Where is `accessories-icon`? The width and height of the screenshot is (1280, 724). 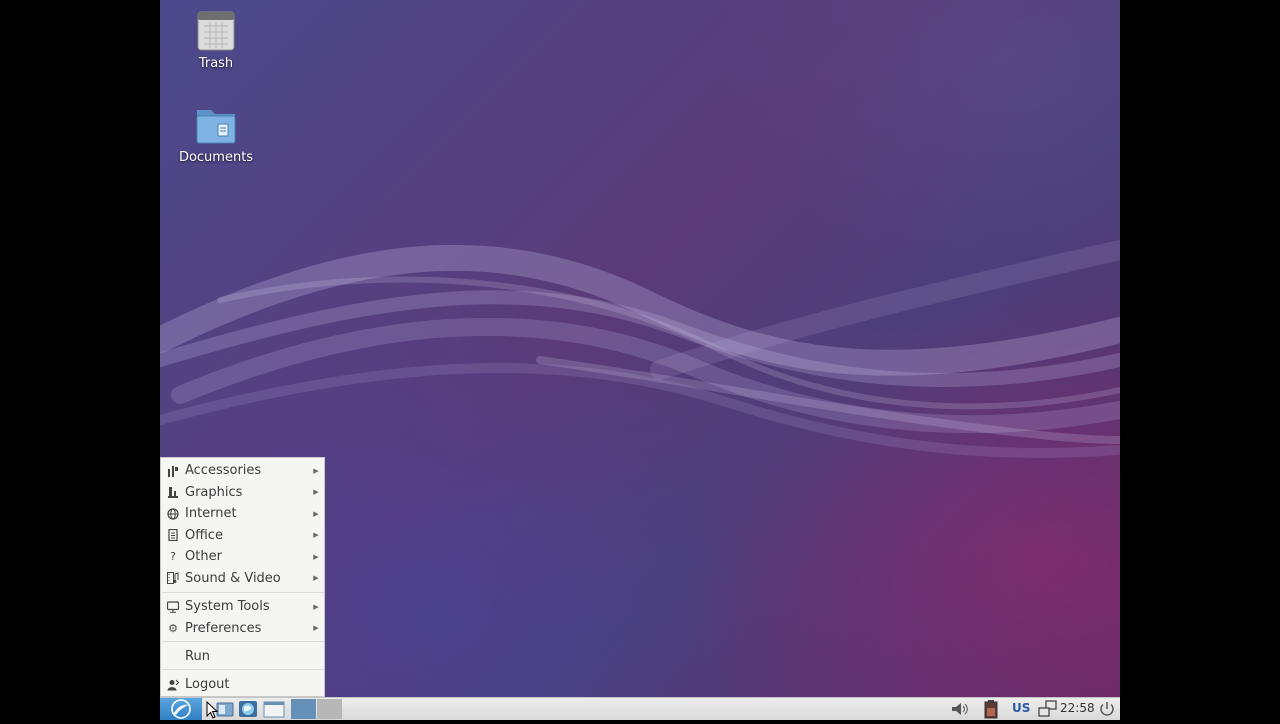
accessories-icon is located at coordinates (173, 471).